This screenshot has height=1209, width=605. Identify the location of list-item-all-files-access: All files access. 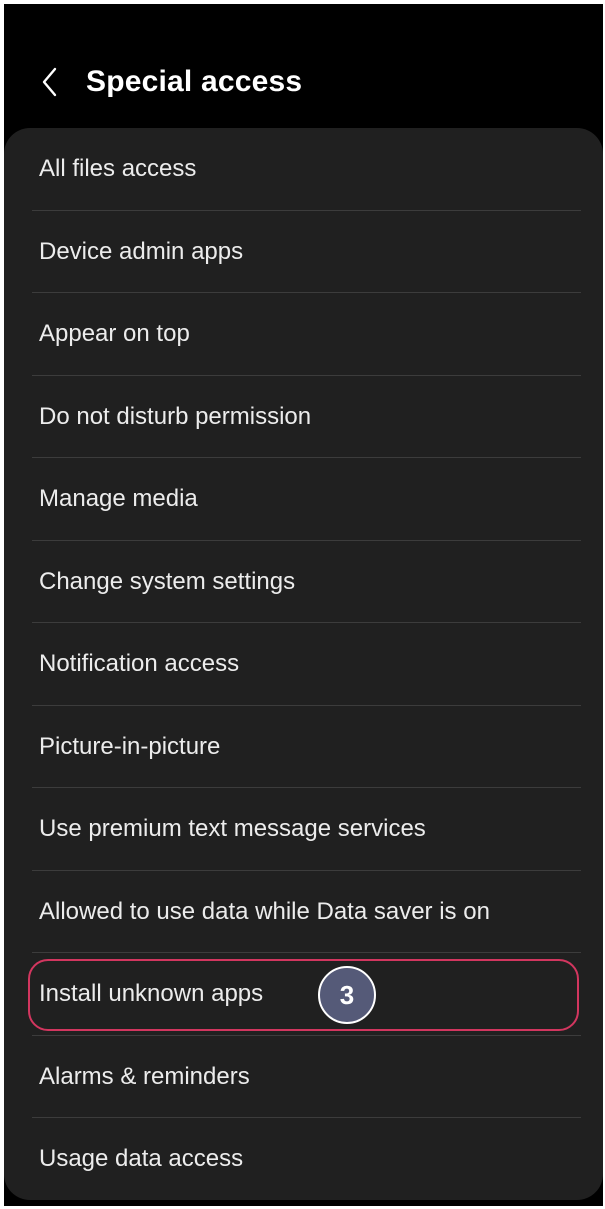
(303, 169).